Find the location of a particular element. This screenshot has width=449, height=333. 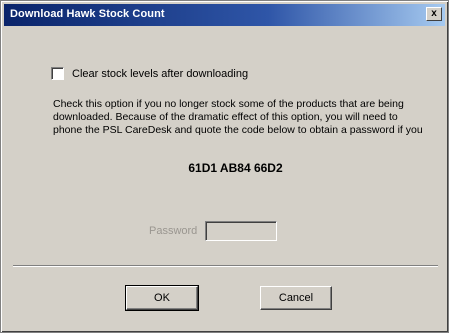

cancel-button: Cancel is located at coordinates (296, 298).